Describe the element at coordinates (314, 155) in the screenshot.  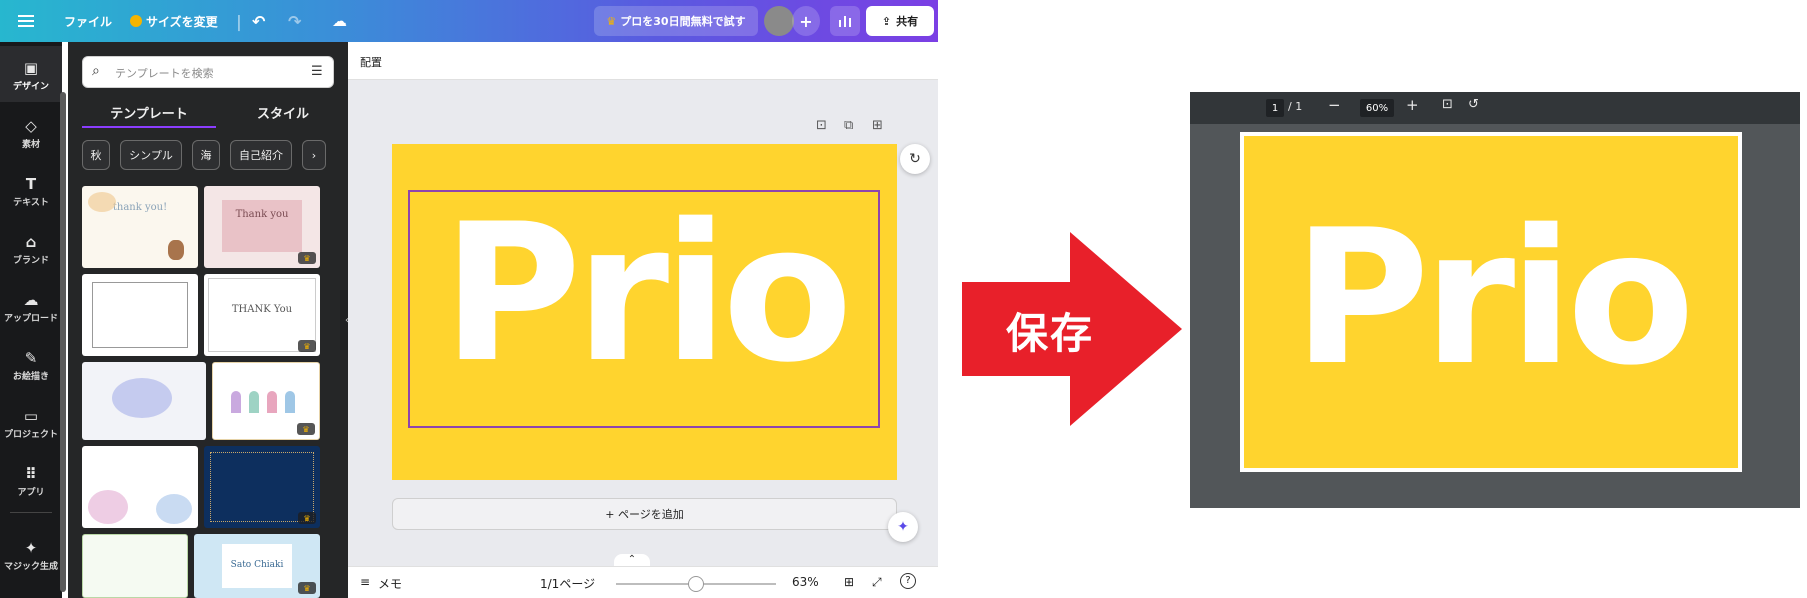
I see `chip-scroll-right: ›` at that location.